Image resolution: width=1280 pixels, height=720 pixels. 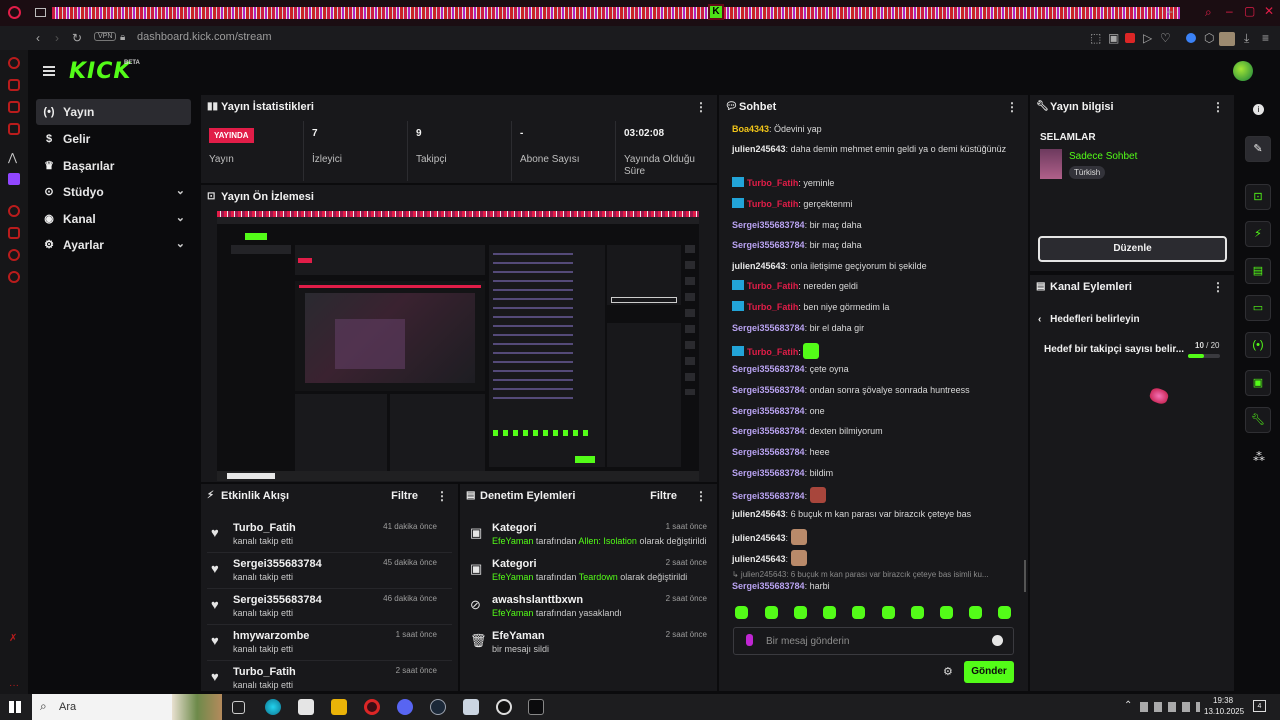 What do you see at coordinates (306, 707) in the screenshot?
I see `store-icon` at bounding box center [306, 707].